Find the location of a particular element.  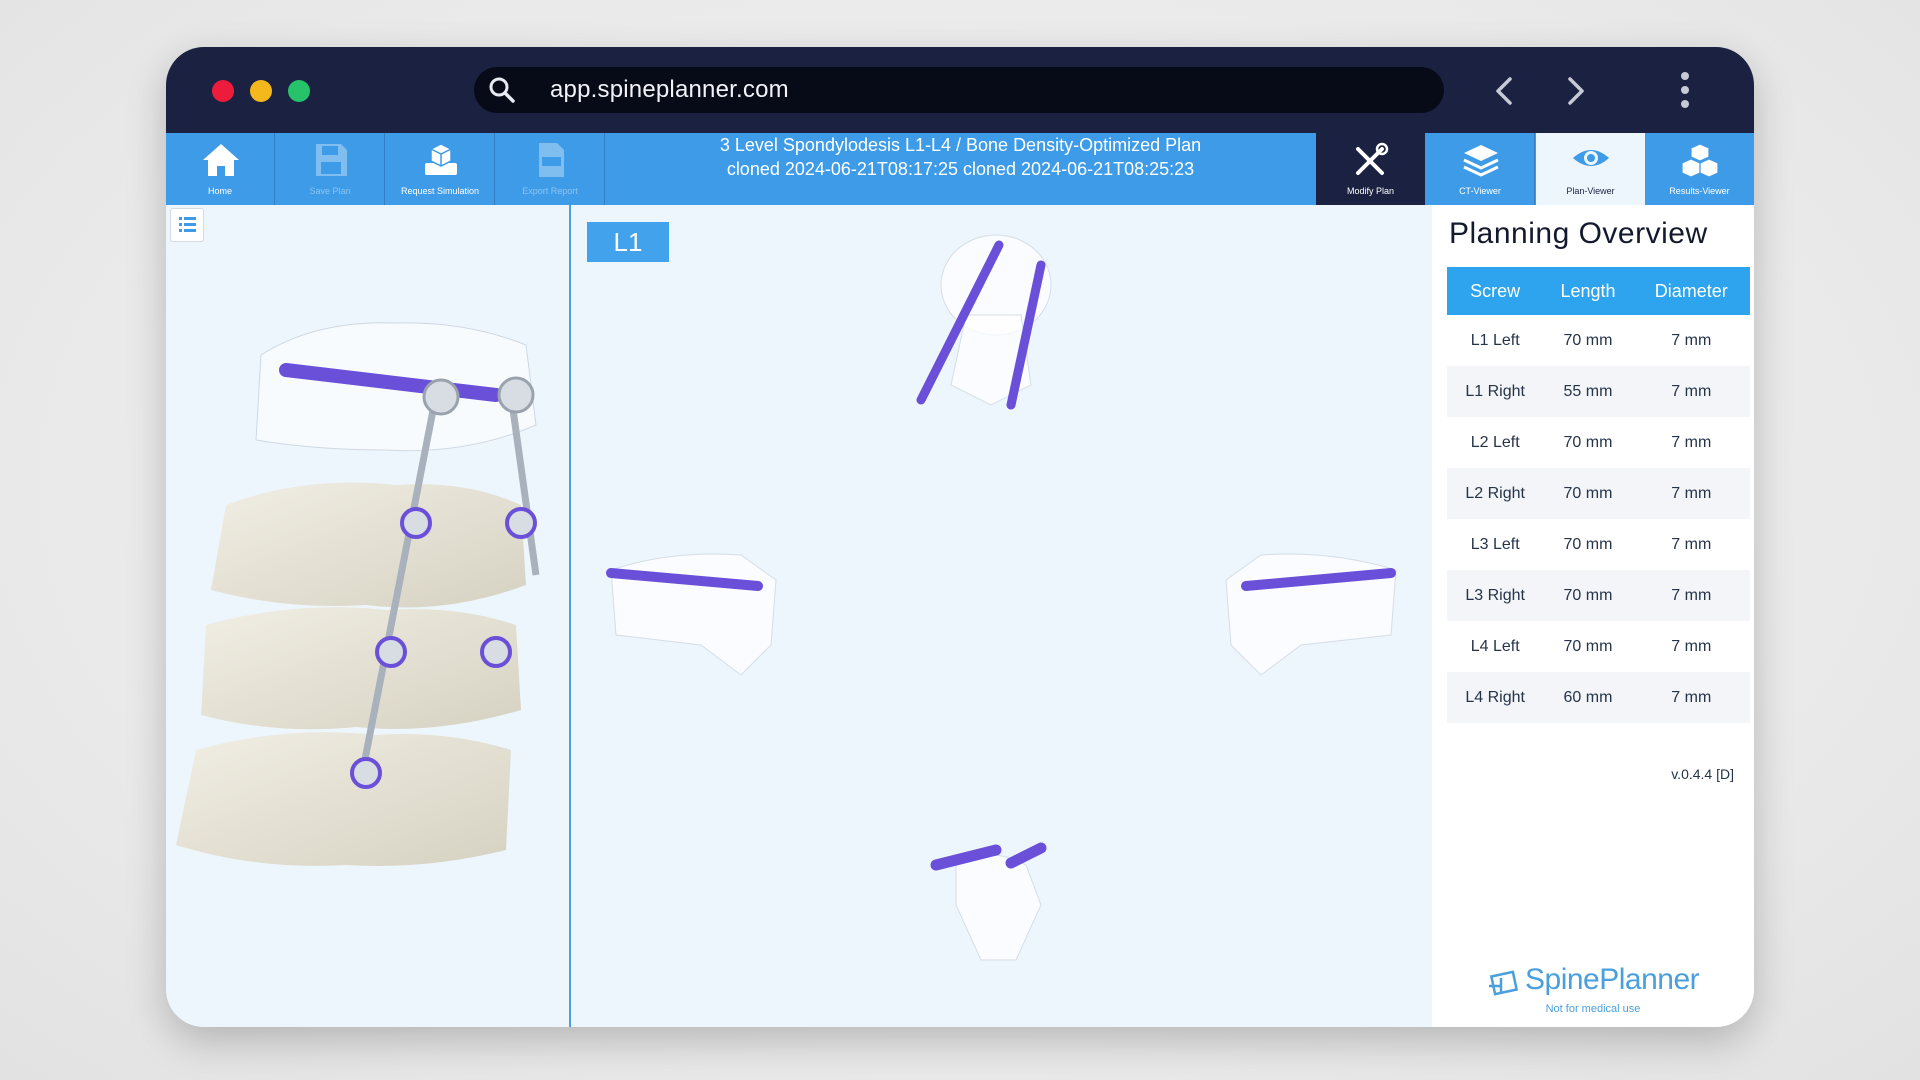

table-row: L1 Left 70 mm 7 mm is located at coordinates (1598, 340).